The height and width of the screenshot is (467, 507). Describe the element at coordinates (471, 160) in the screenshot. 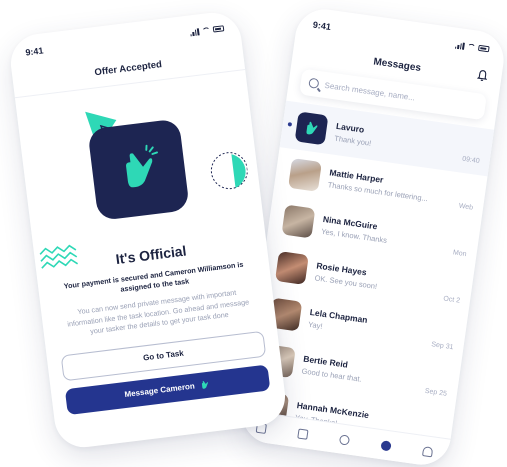

I see `chat-time: 09:40` at that location.